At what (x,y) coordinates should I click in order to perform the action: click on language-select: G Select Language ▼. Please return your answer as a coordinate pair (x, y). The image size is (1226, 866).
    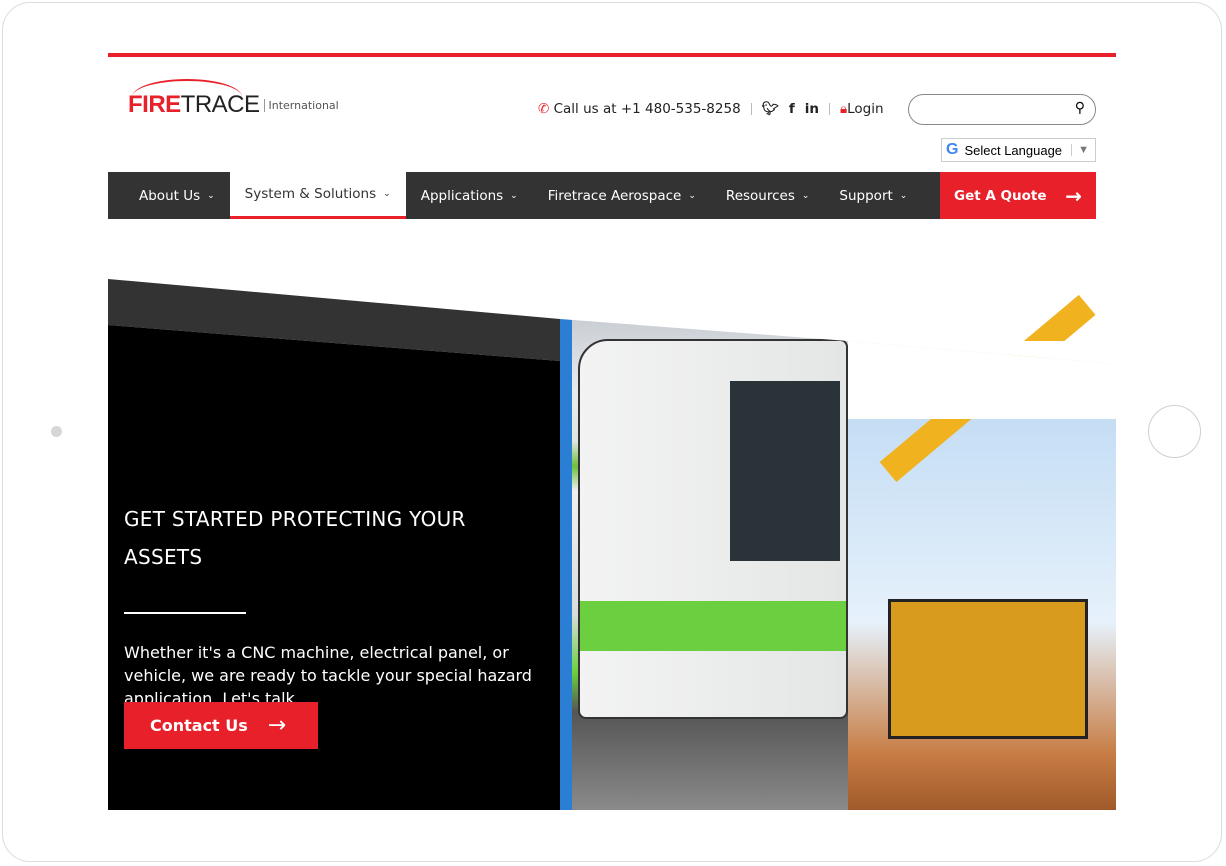
    Looking at the image, I should click on (1018, 150).